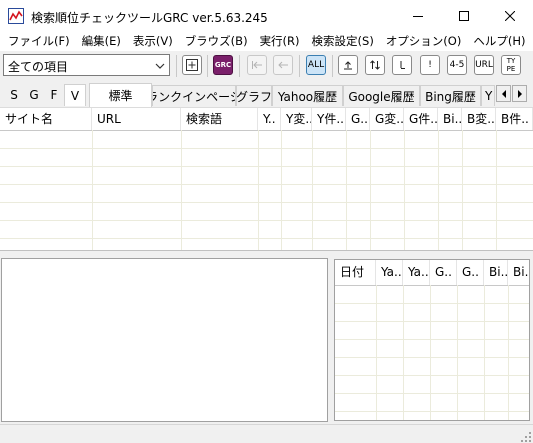 The height and width of the screenshot is (443, 533). What do you see at coordinates (503, 93) in the screenshot?
I see `tab-scroll-left-button` at bounding box center [503, 93].